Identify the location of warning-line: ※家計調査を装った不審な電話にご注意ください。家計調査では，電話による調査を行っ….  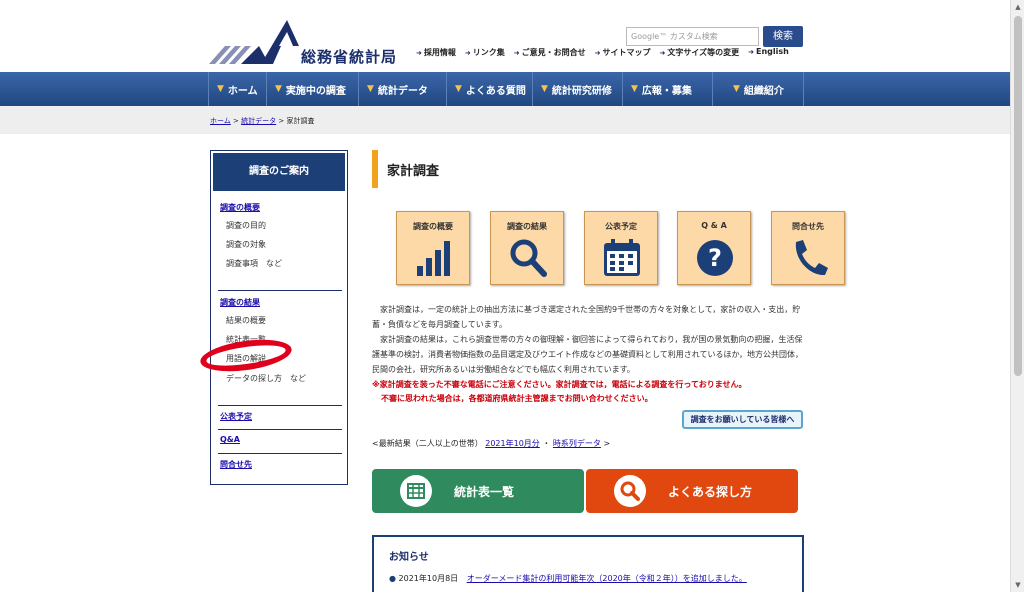
(559, 384).